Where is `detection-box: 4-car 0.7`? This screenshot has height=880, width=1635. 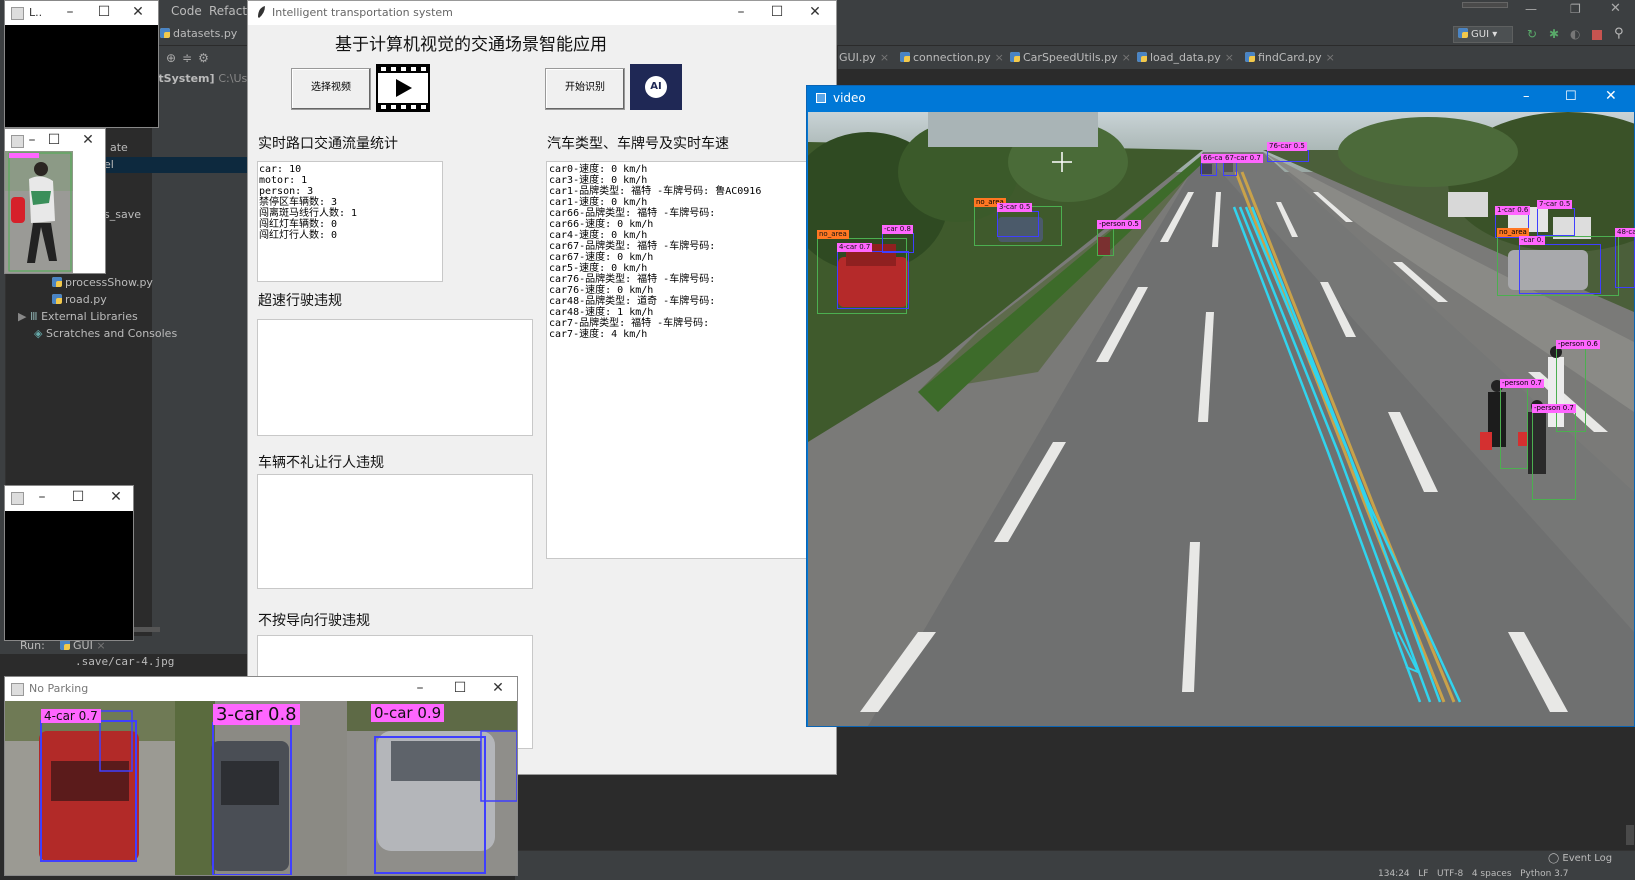
detection-box: 4-car 0.7 is located at coordinates (873, 276).